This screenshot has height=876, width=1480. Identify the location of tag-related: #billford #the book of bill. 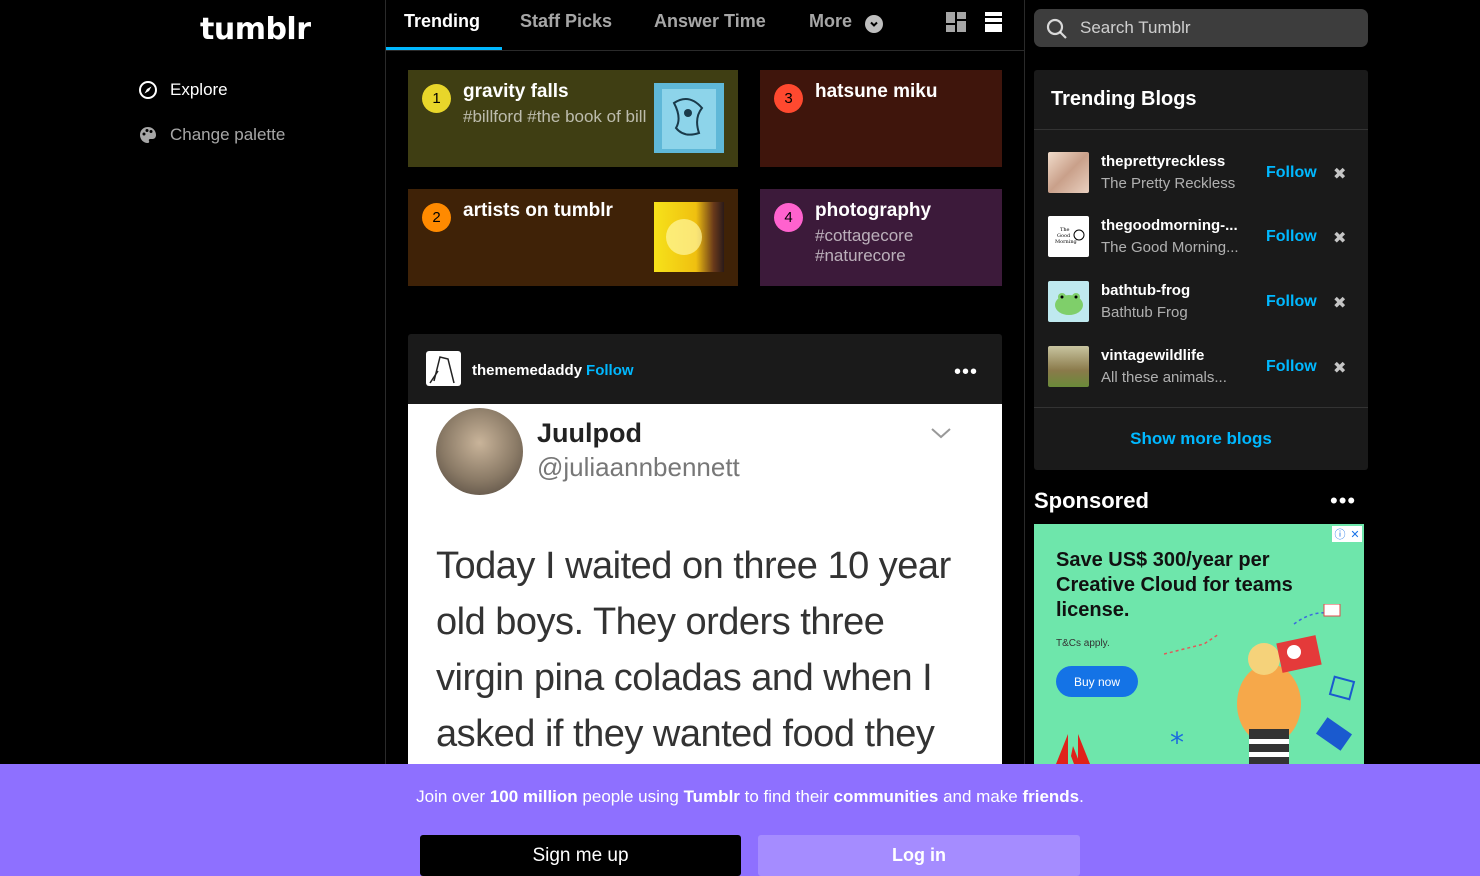
(555, 116).